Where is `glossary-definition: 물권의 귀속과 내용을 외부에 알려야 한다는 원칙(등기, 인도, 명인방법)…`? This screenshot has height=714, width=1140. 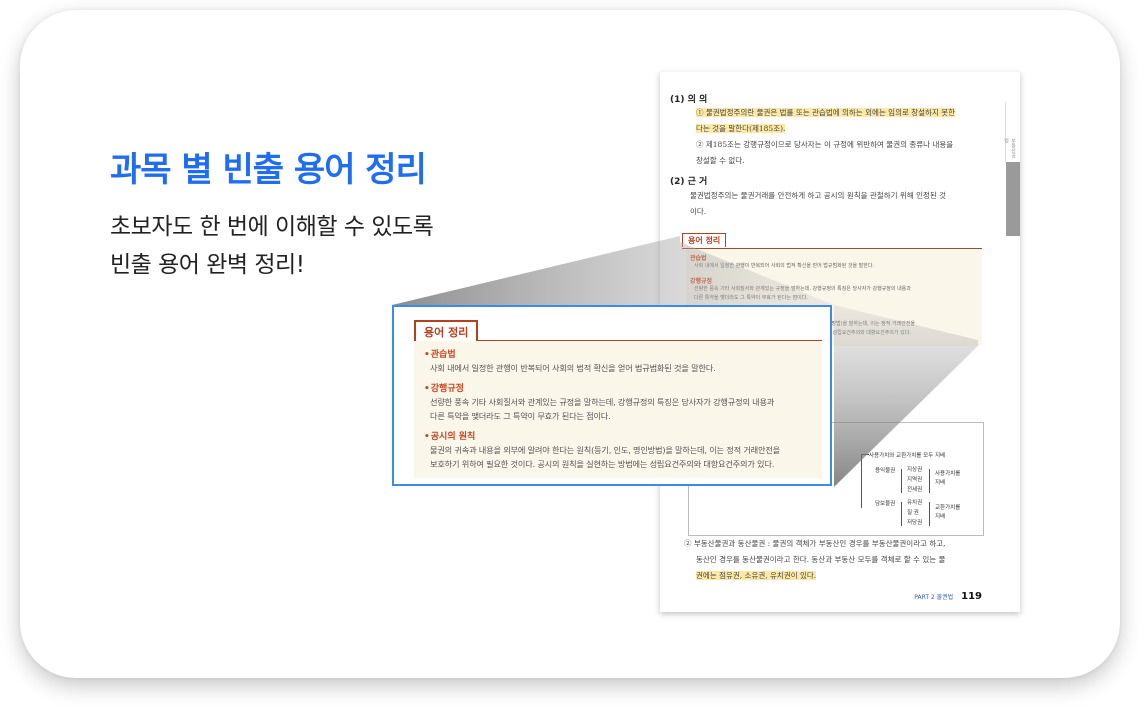 glossary-definition: 물권의 귀속과 내용을 외부에 알려야 한다는 원칙(등기, 인도, 명인방법)… is located at coordinates (605, 450).